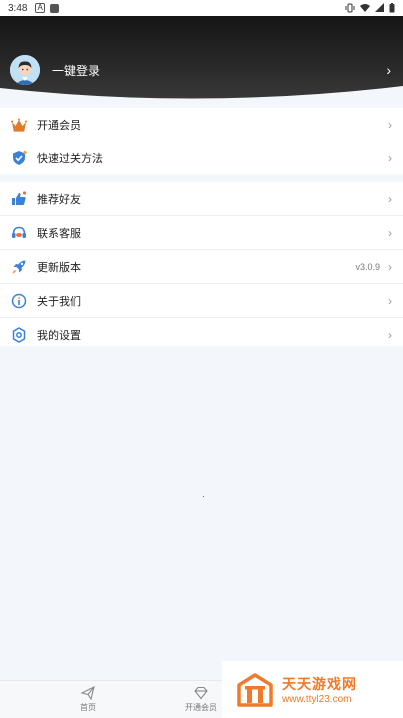  What do you see at coordinates (392, 8) in the screenshot?
I see `battery-icon` at bounding box center [392, 8].